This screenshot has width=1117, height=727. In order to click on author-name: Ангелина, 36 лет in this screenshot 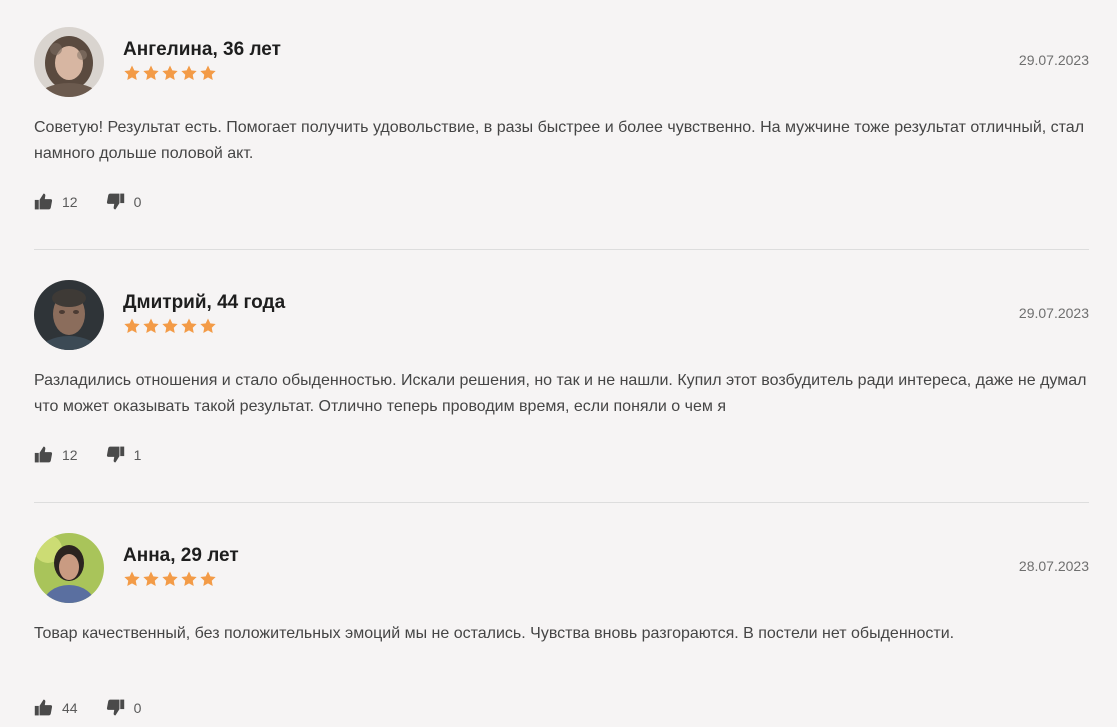, I will do `click(202, 49)`.